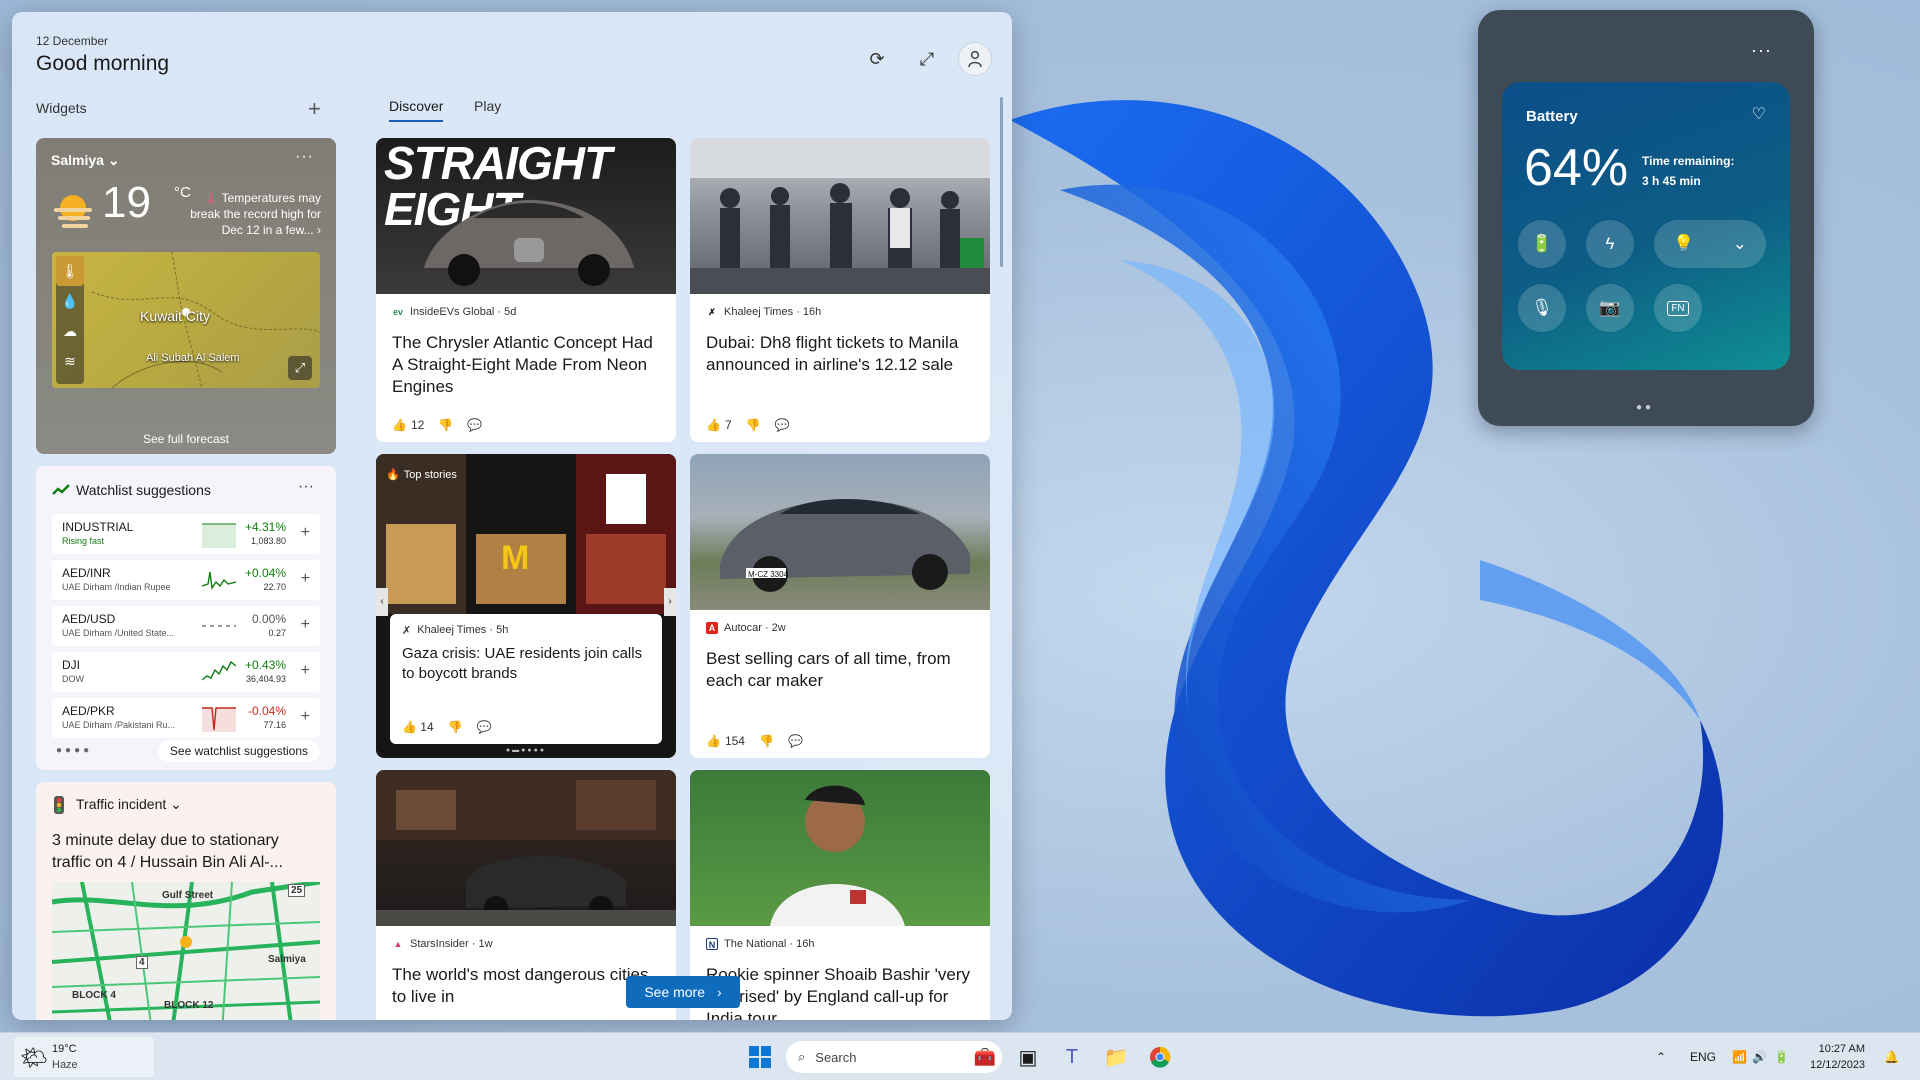 This screenshot has width=1920, height=1080. Describe the element at coordinates (454, 312) in the screenshot. I see `news-source: ev InsideEVs Global · 5d` at that location.